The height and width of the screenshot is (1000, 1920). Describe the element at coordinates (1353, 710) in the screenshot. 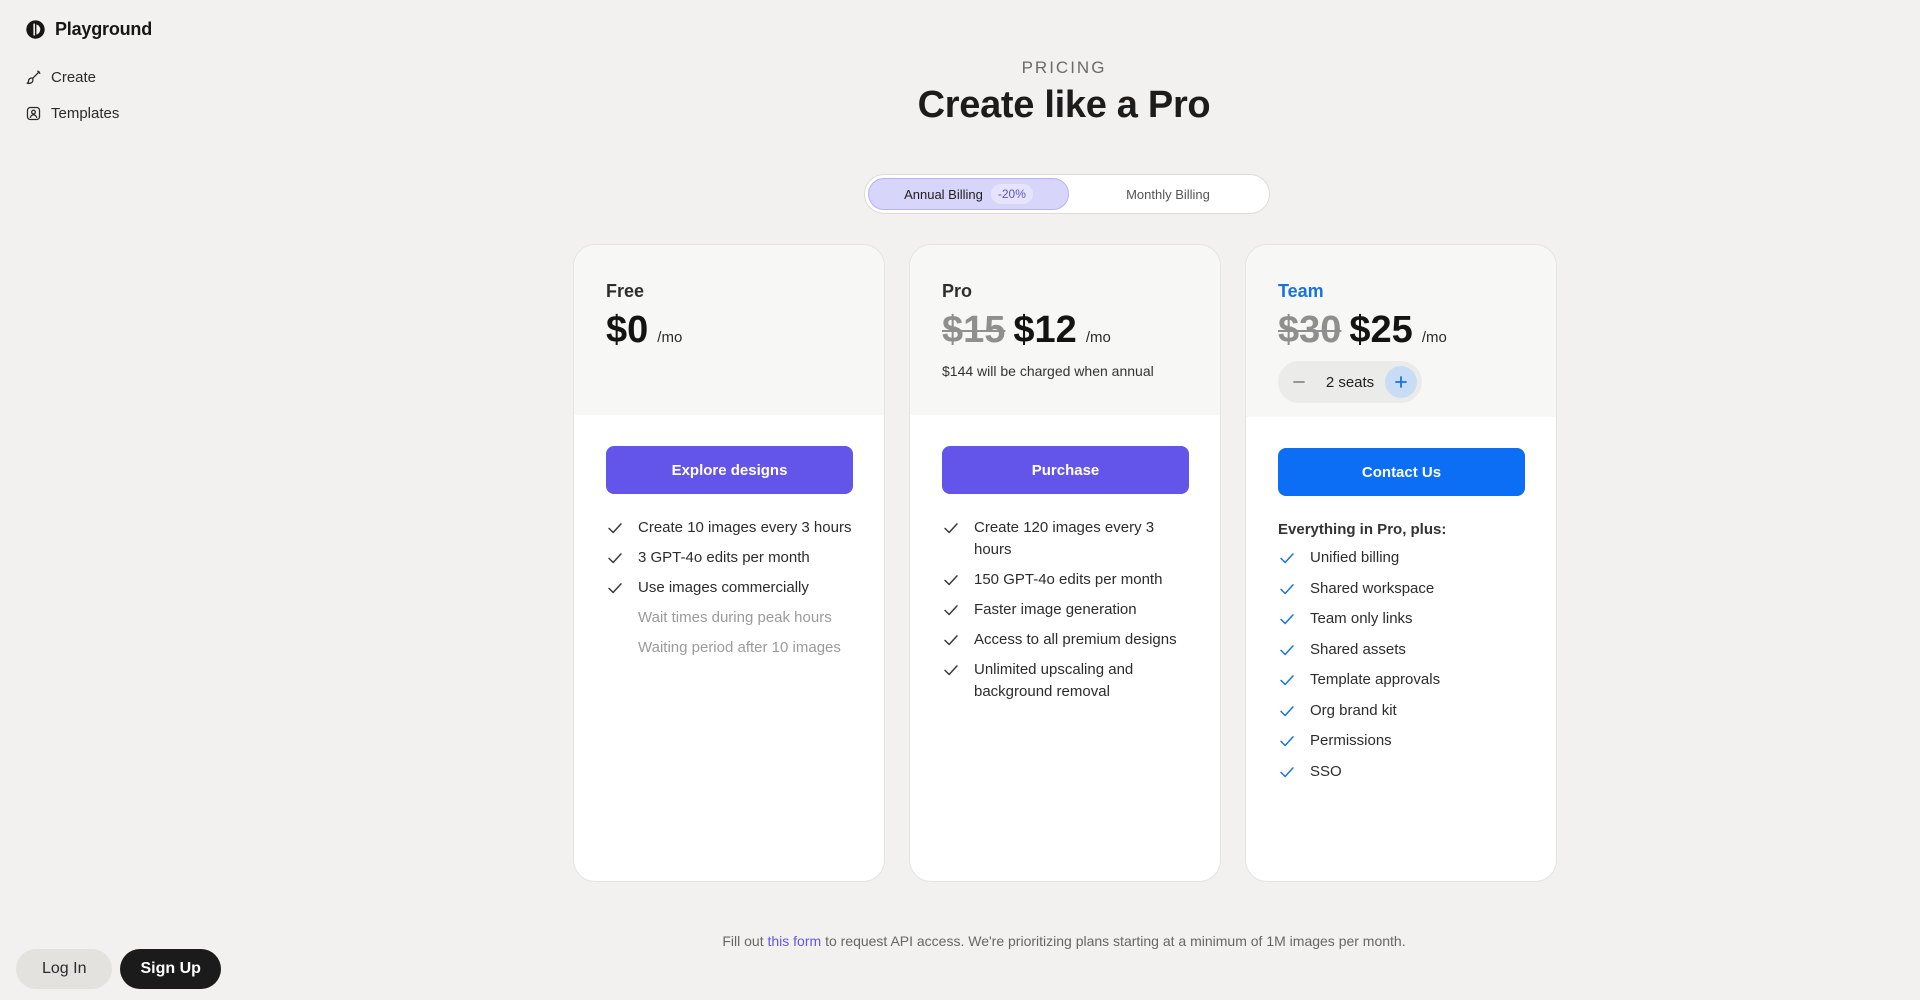

I see `feature-text: Org brand kit` at that location.